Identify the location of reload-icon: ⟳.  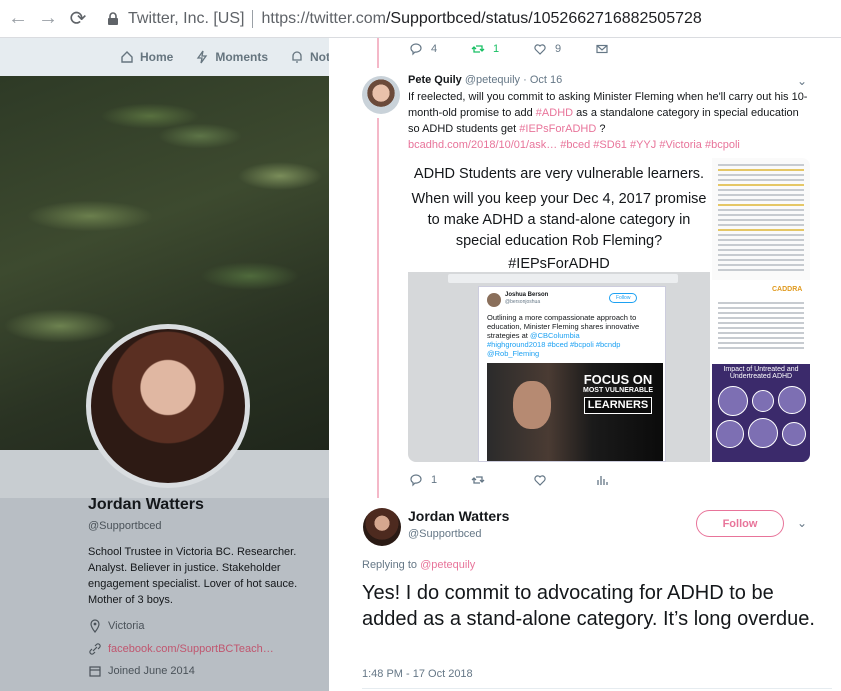
(78, 19).